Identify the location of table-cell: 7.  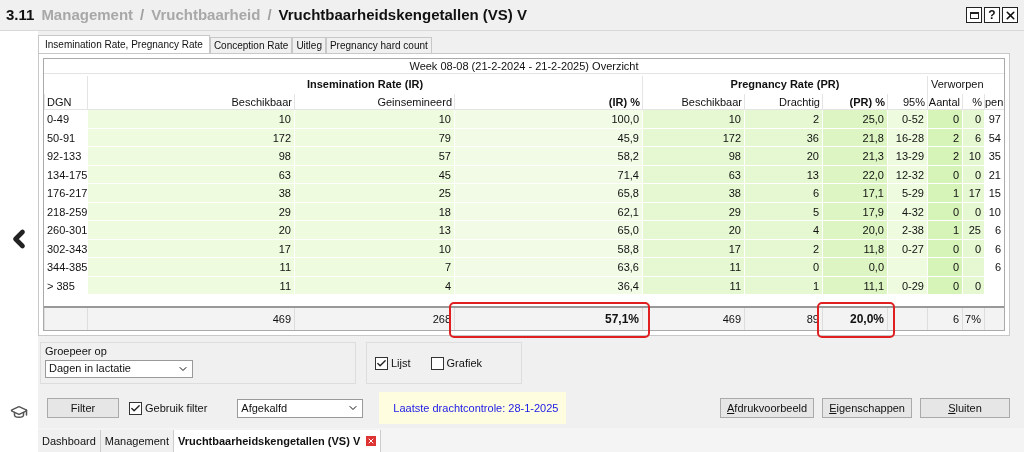
(374, 267).